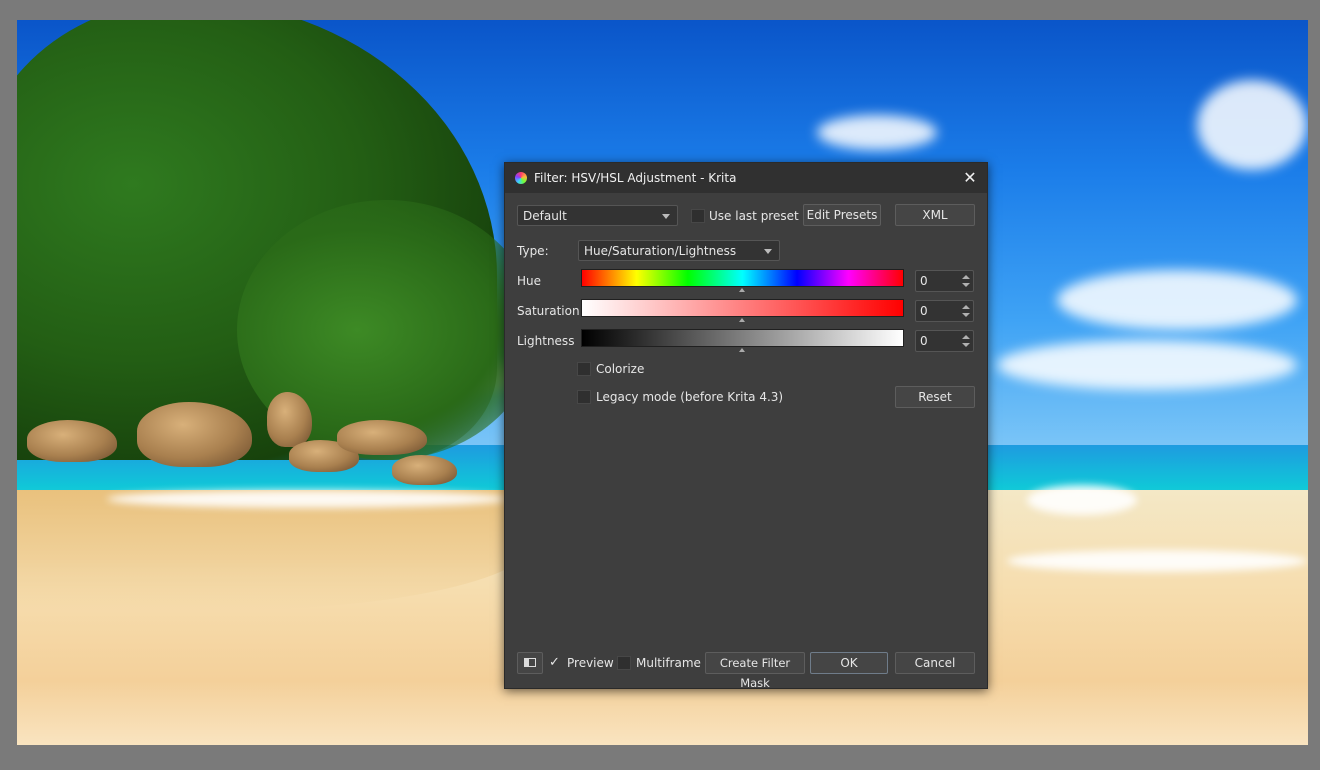 The image size is (1320, 770). I want to click on legacy-mode-checkbox, so click(584, 397).